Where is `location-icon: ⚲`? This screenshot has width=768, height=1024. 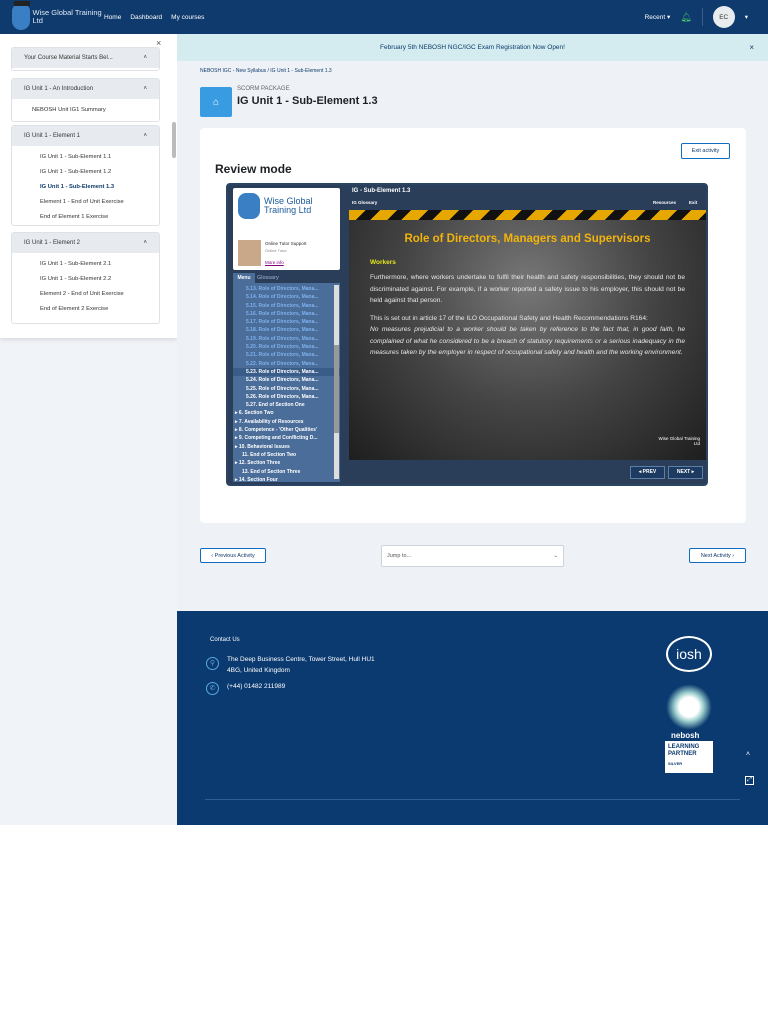
location-icon: ⚲ is located at coordinates (212, 663).